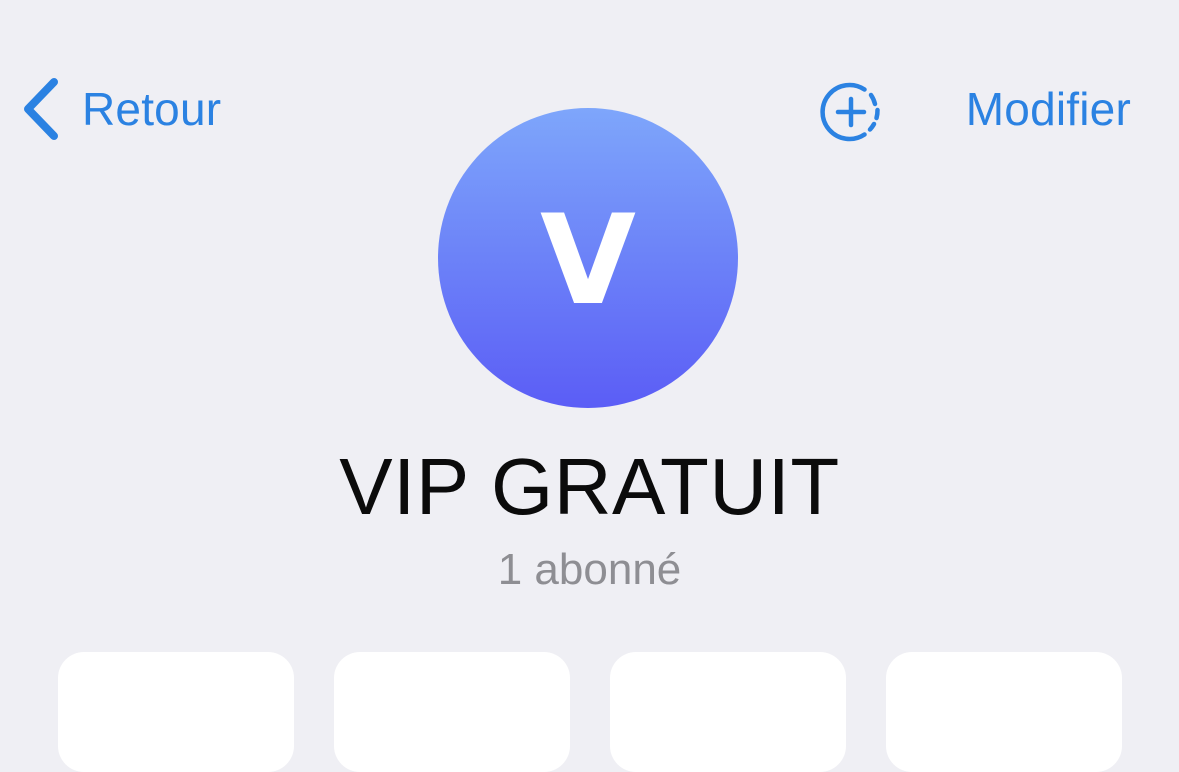 This screenshot has width=1179, height=772. I want to click on avatar-initial: V, so click(588, 261).